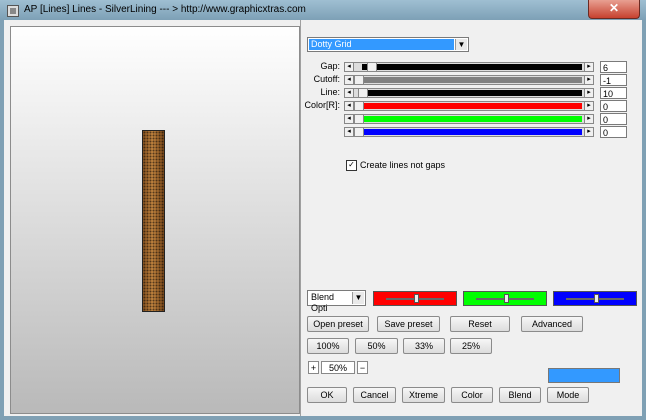  I want to click on effect-dropdown: Dotty Grid ▼, so click(388, 44).